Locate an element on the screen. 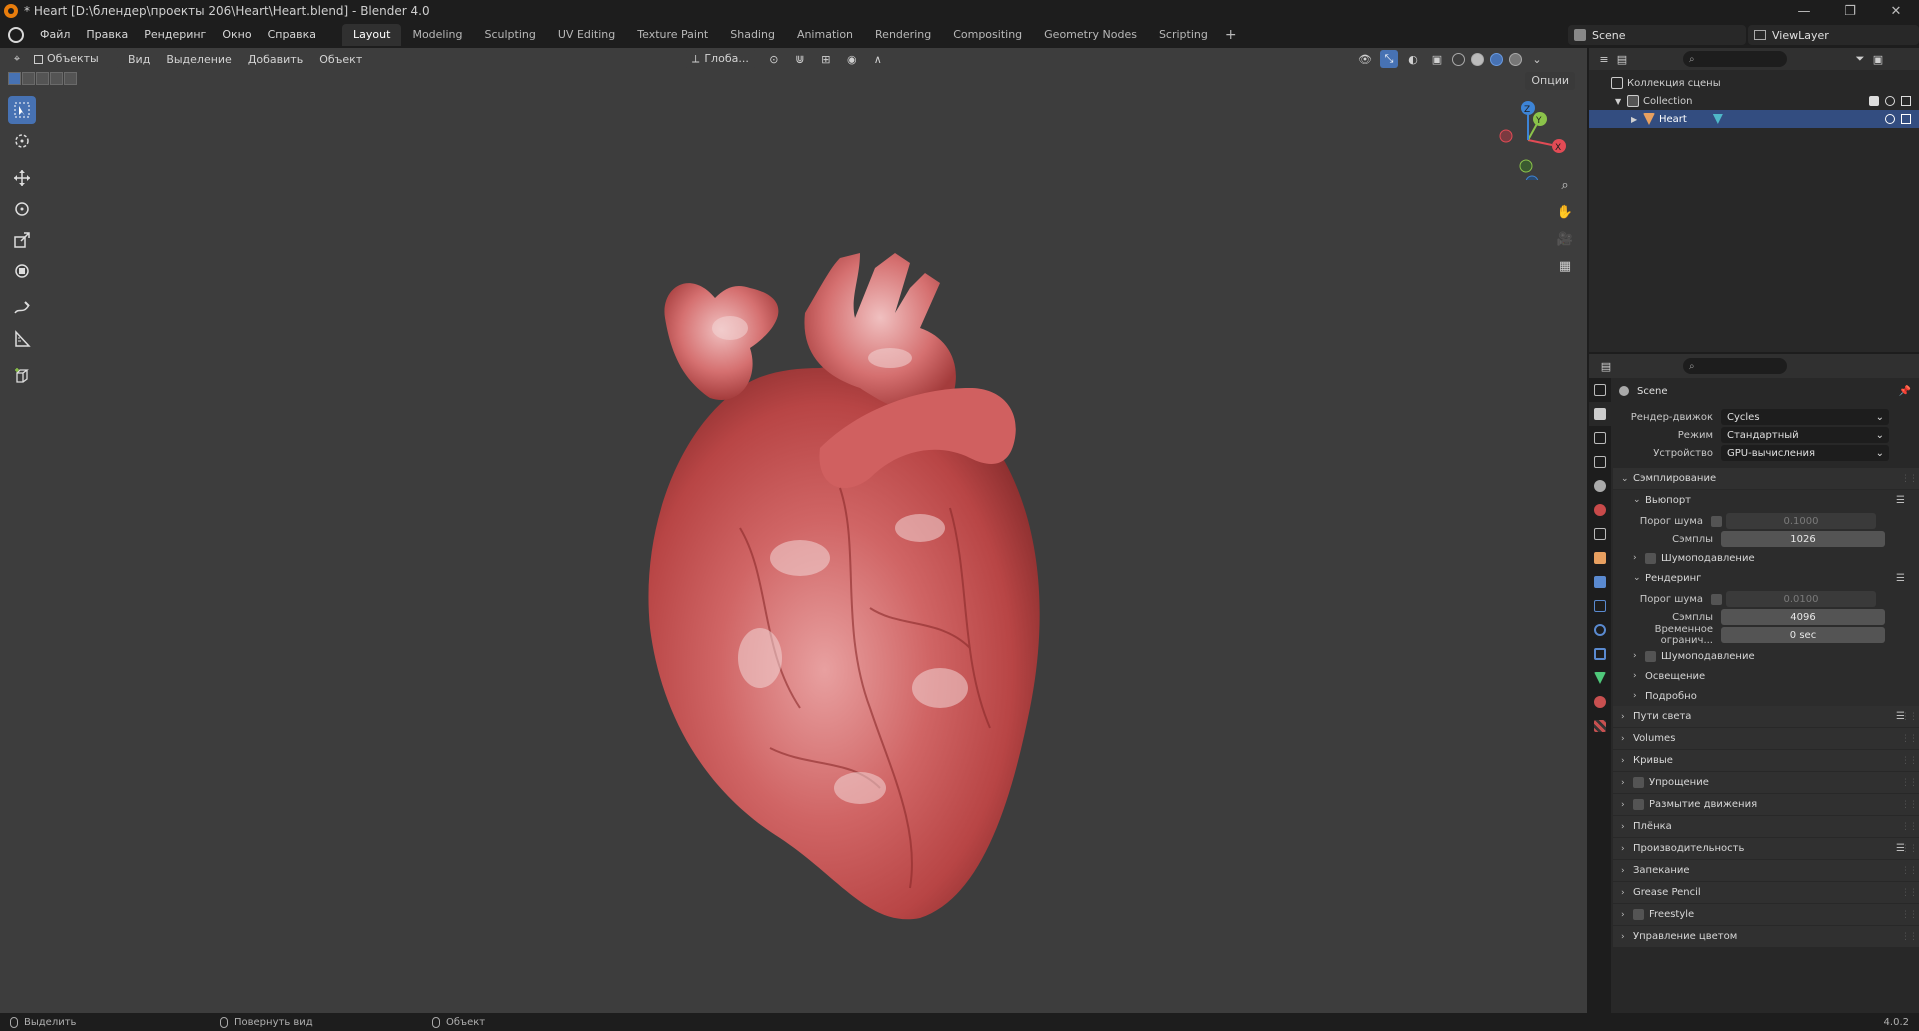  presets-list-icon: ☰ is located at coordinates (1900, 578).